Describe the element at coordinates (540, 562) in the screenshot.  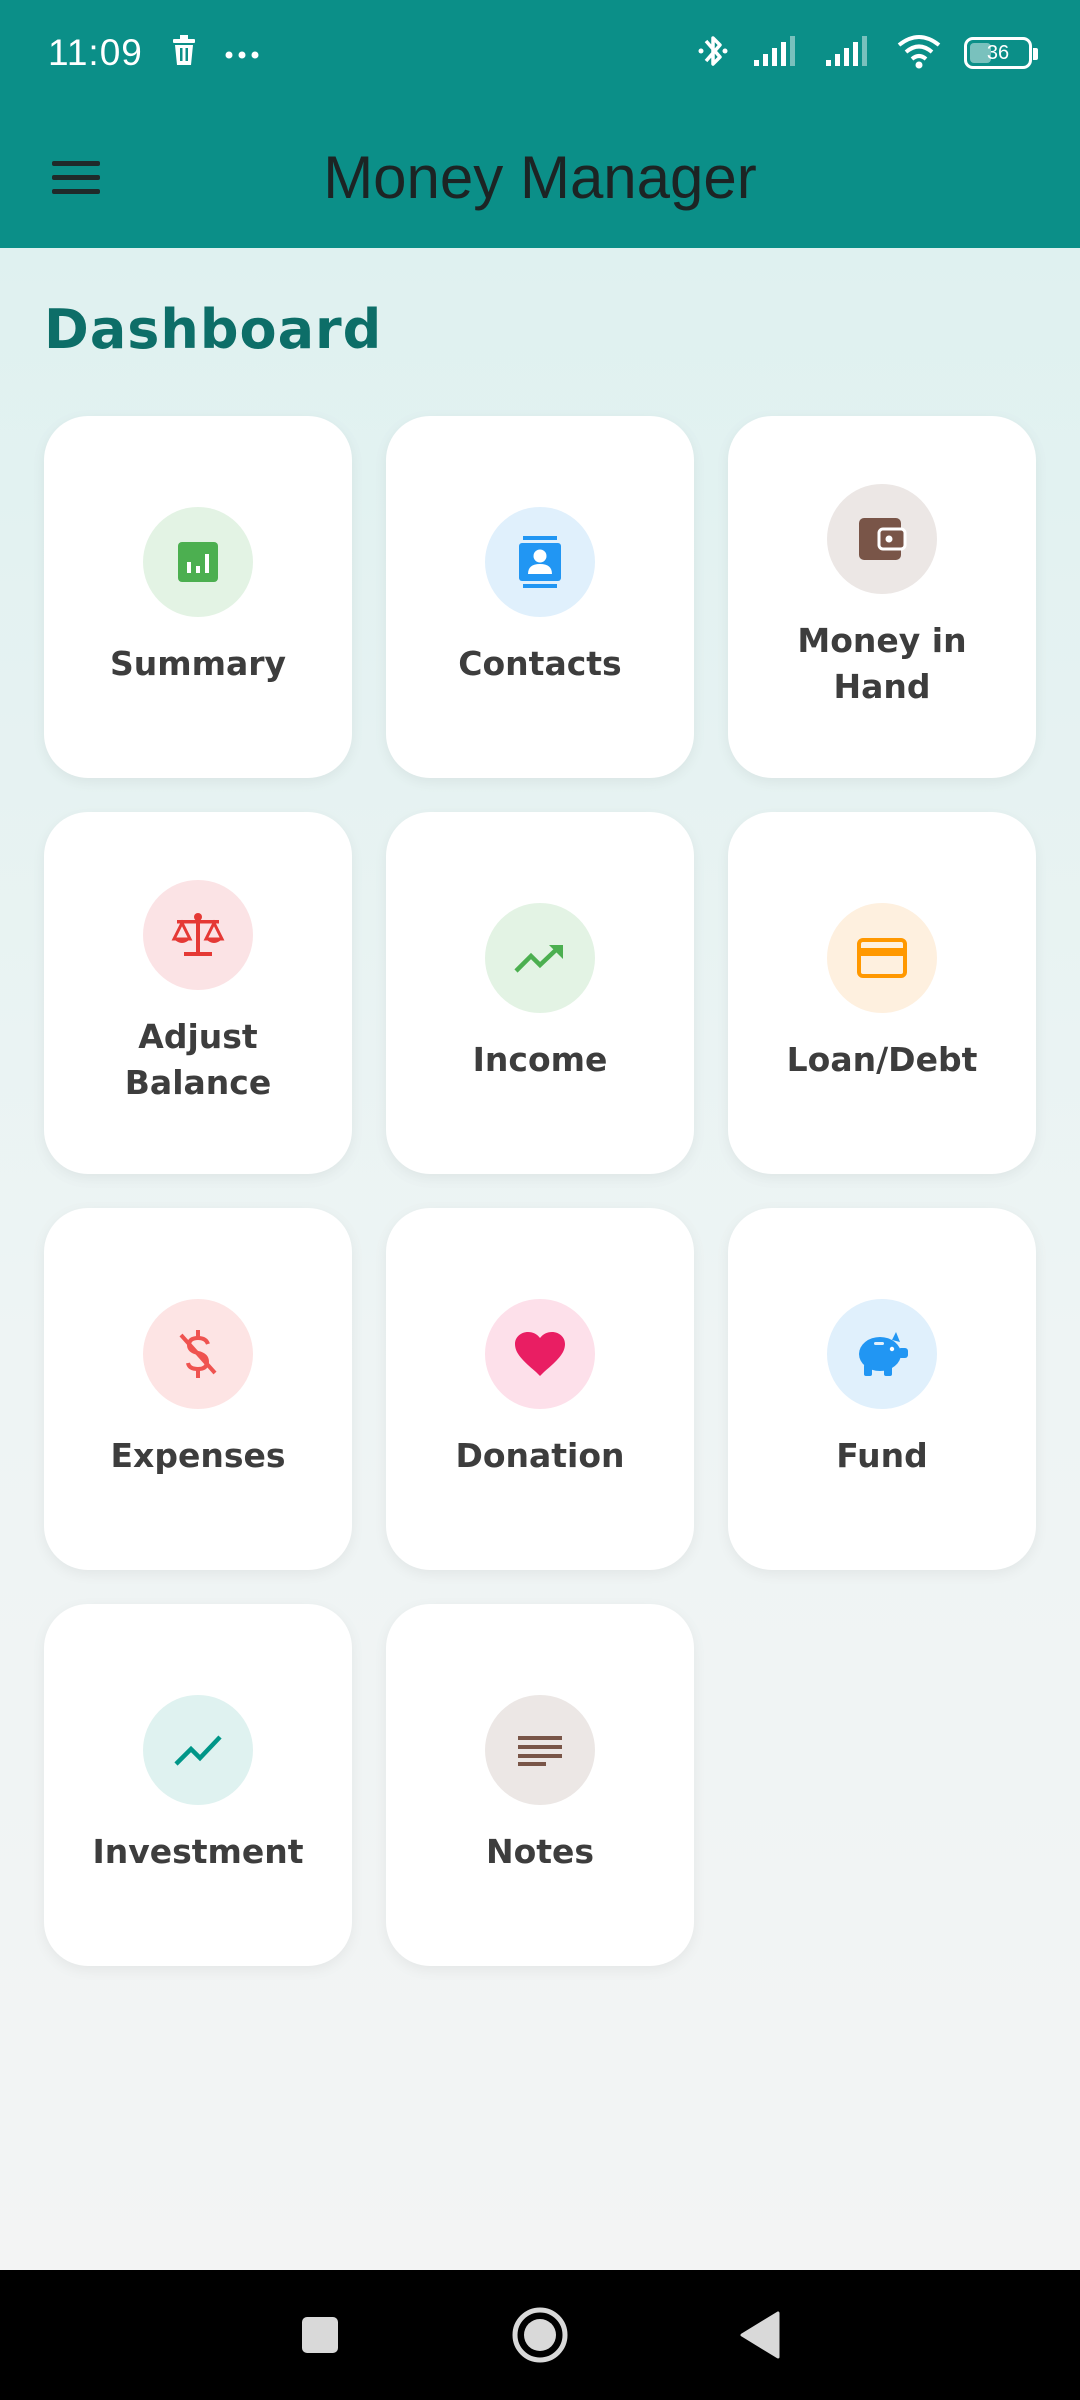
I see `contacts-icon` at that location.